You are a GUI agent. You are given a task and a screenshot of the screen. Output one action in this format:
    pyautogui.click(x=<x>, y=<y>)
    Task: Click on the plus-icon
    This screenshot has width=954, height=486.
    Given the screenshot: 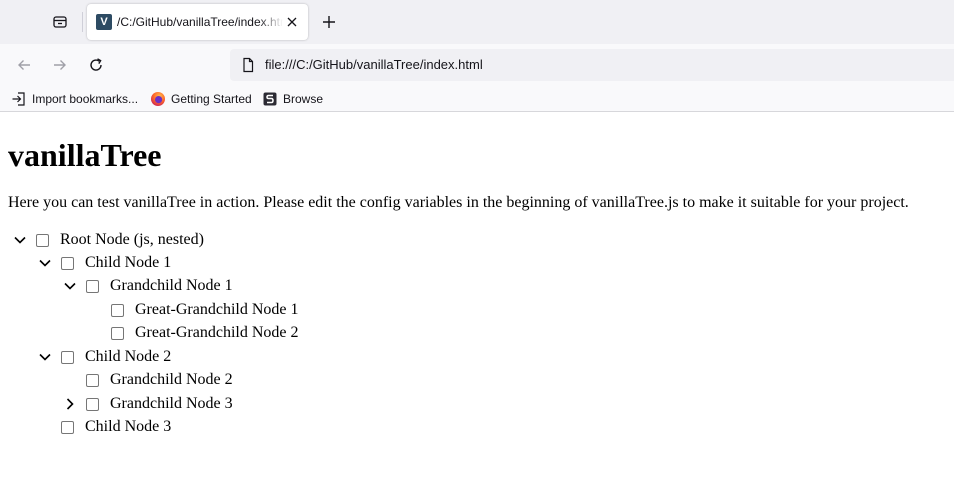 What is the action you would take?
    pyautogui.click(x=329, y=22)
    